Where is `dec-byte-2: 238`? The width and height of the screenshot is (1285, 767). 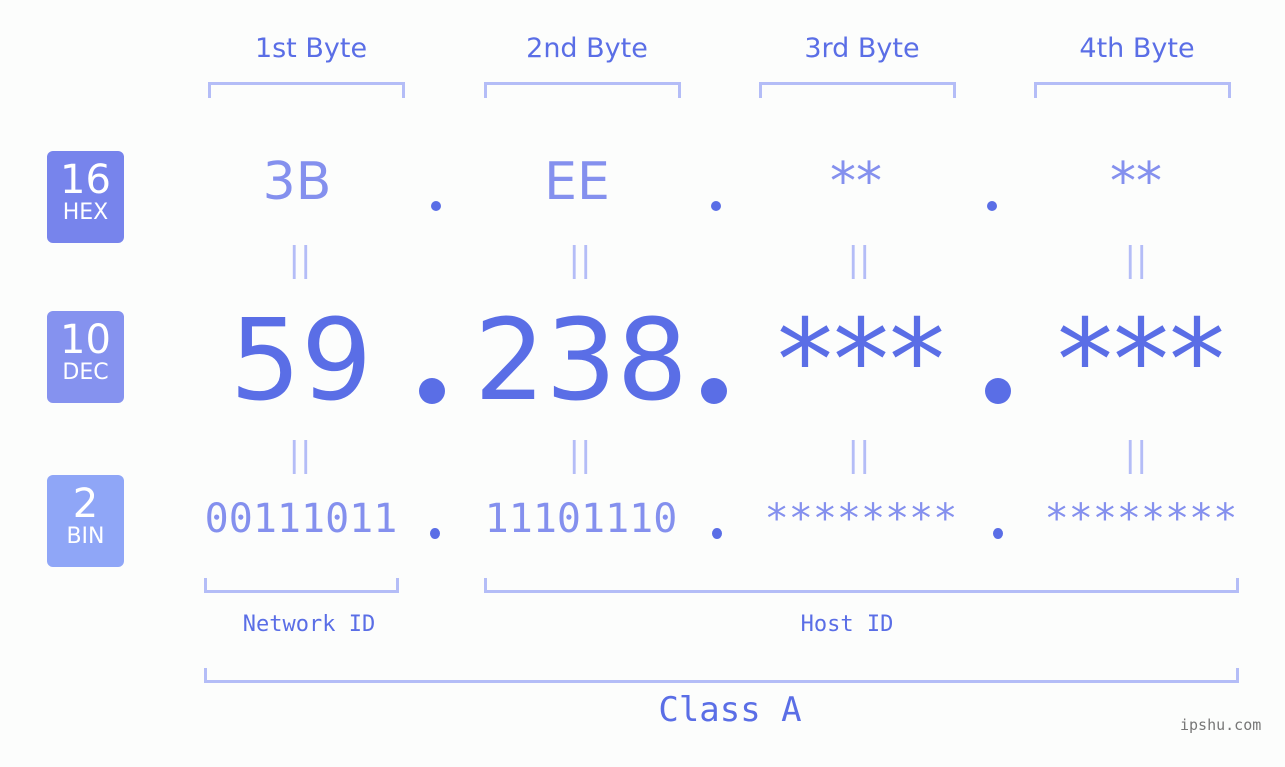
dec-byte-2: 238 is located at coordinates (581, 361).